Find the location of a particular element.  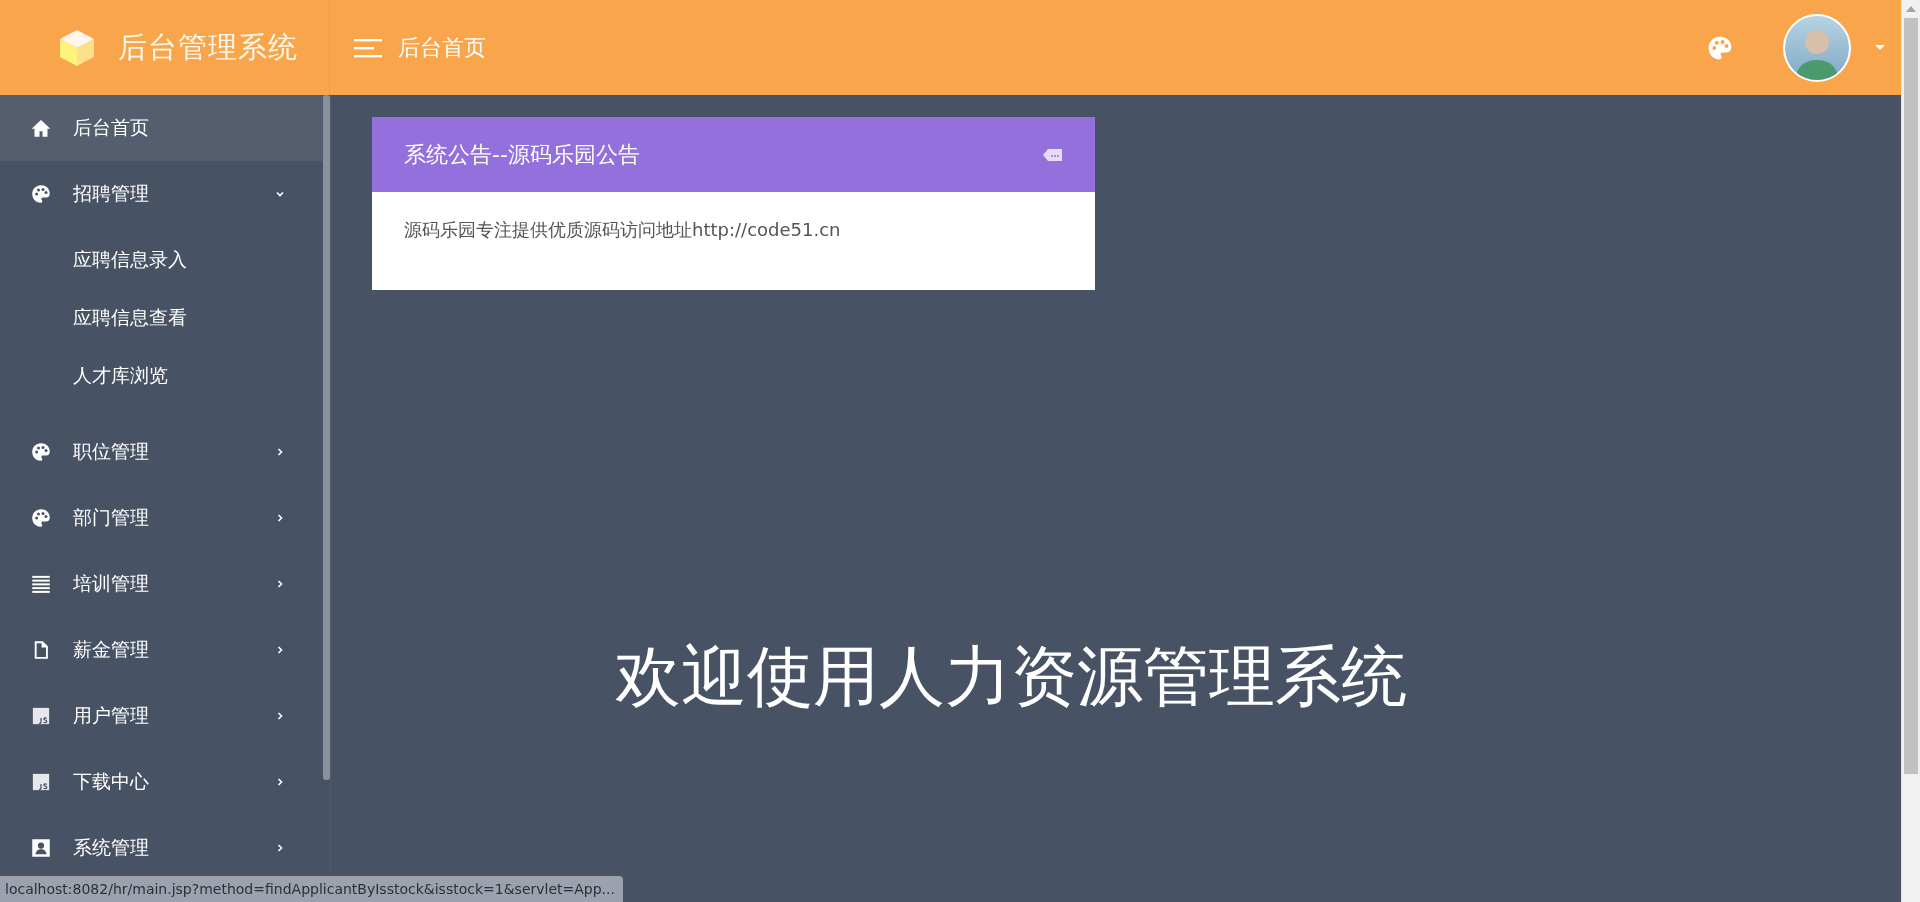

sidebar-item: 培训管理 is located at coordinates (161, 584).